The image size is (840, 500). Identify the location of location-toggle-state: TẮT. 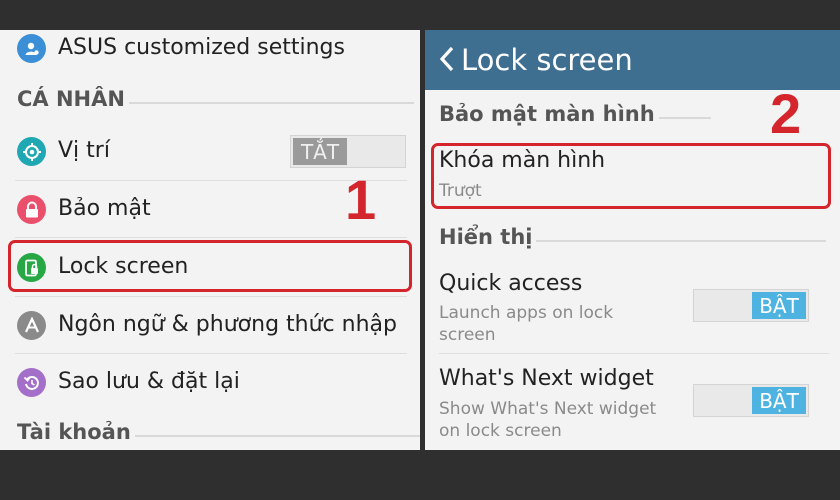
(320, 151).